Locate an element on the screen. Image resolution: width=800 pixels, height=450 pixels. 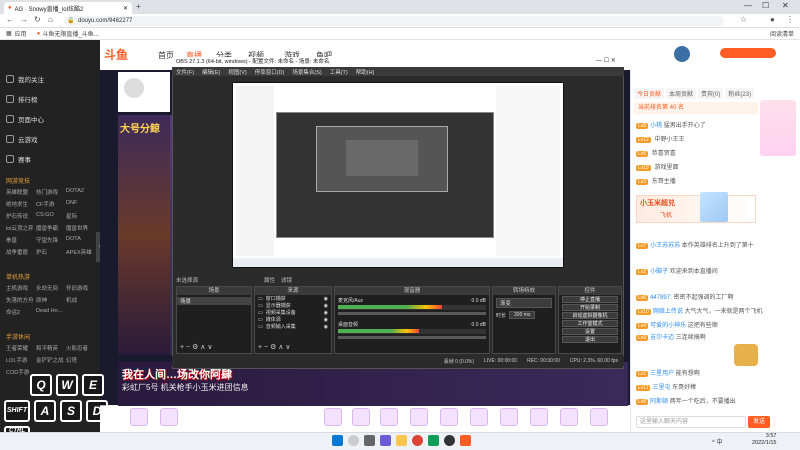
obs-menu-scenes: 场景集合(S) is located at coordinates (306, 72).